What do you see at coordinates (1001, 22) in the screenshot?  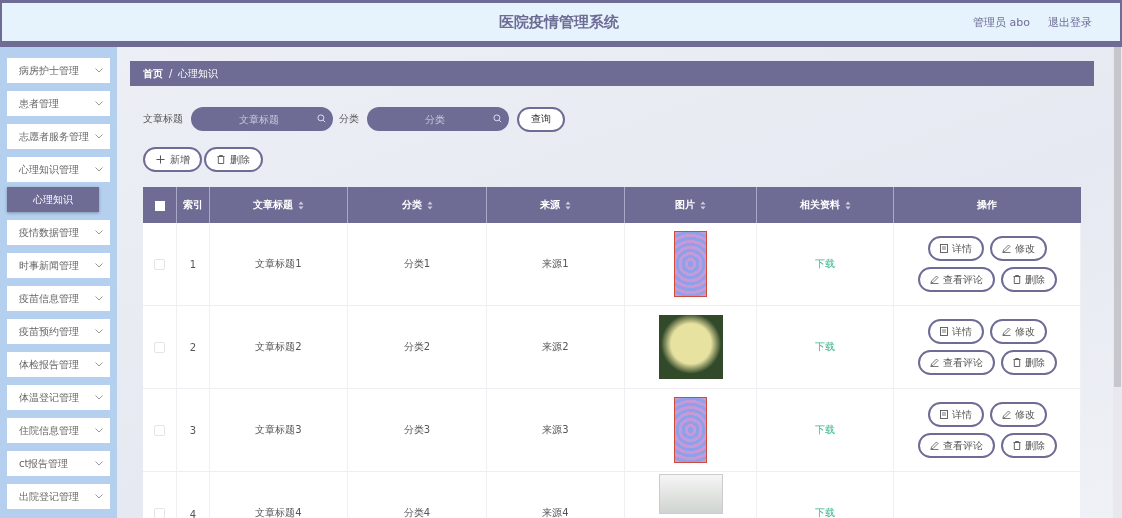 I see `user-label: 管理员 abo` at bounding box center [1001, 22].